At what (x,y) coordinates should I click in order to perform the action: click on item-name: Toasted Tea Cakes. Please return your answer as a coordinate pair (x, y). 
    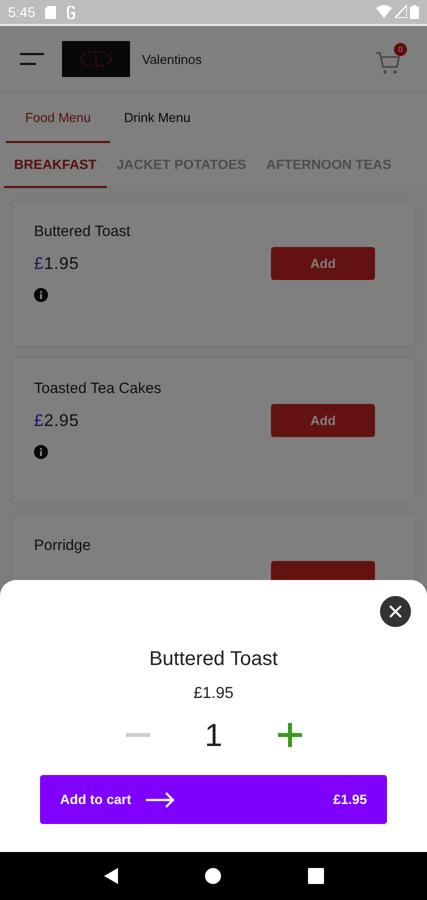
    Looking at the image, I should click on (98, 388).